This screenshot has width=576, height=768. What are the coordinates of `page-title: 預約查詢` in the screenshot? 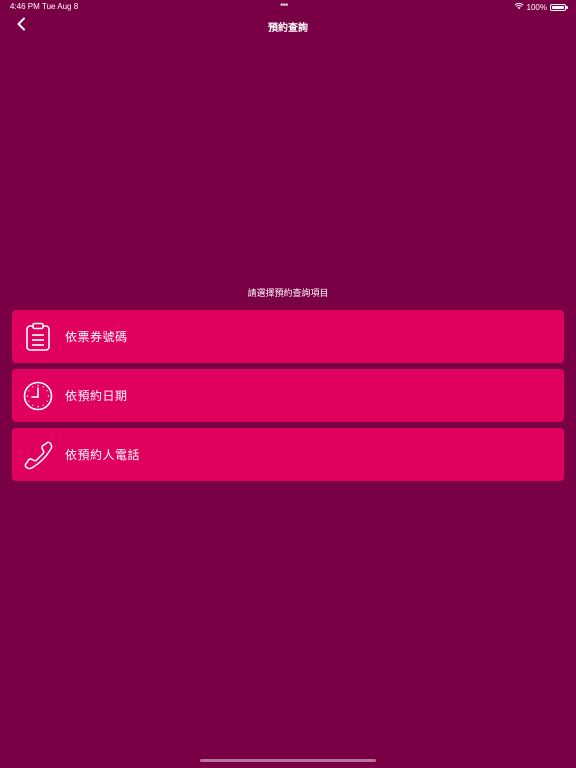 It's located at (288, 28).